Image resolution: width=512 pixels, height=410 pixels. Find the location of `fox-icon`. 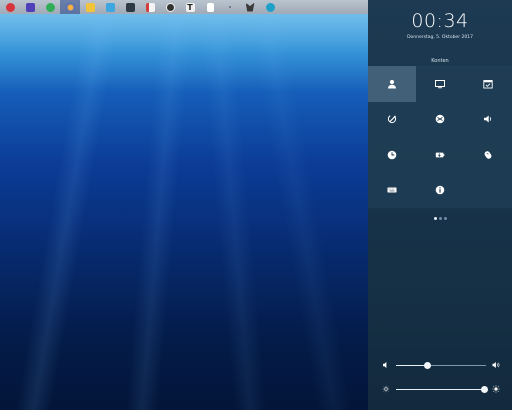

fox-icon is located at coordinates (250, 7).